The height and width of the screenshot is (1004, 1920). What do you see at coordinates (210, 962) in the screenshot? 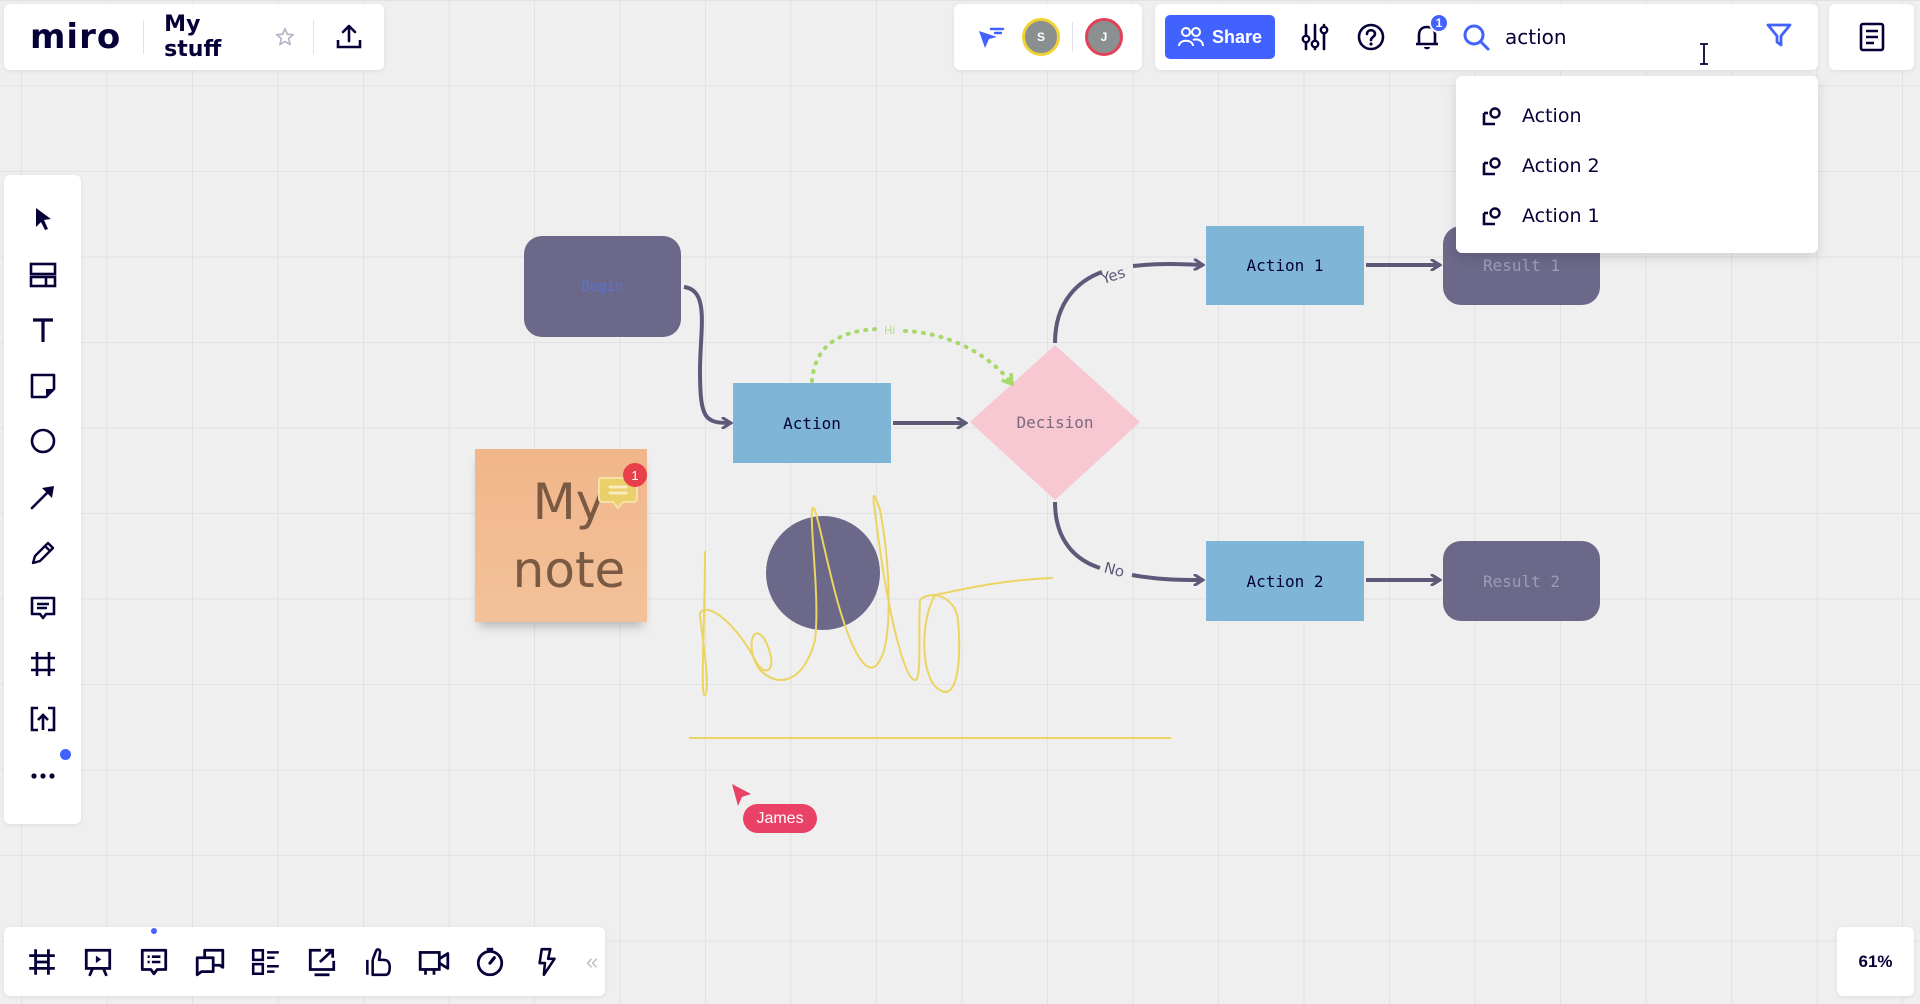
I see `bottom-tool-chat` at bounding box center [210, 962].